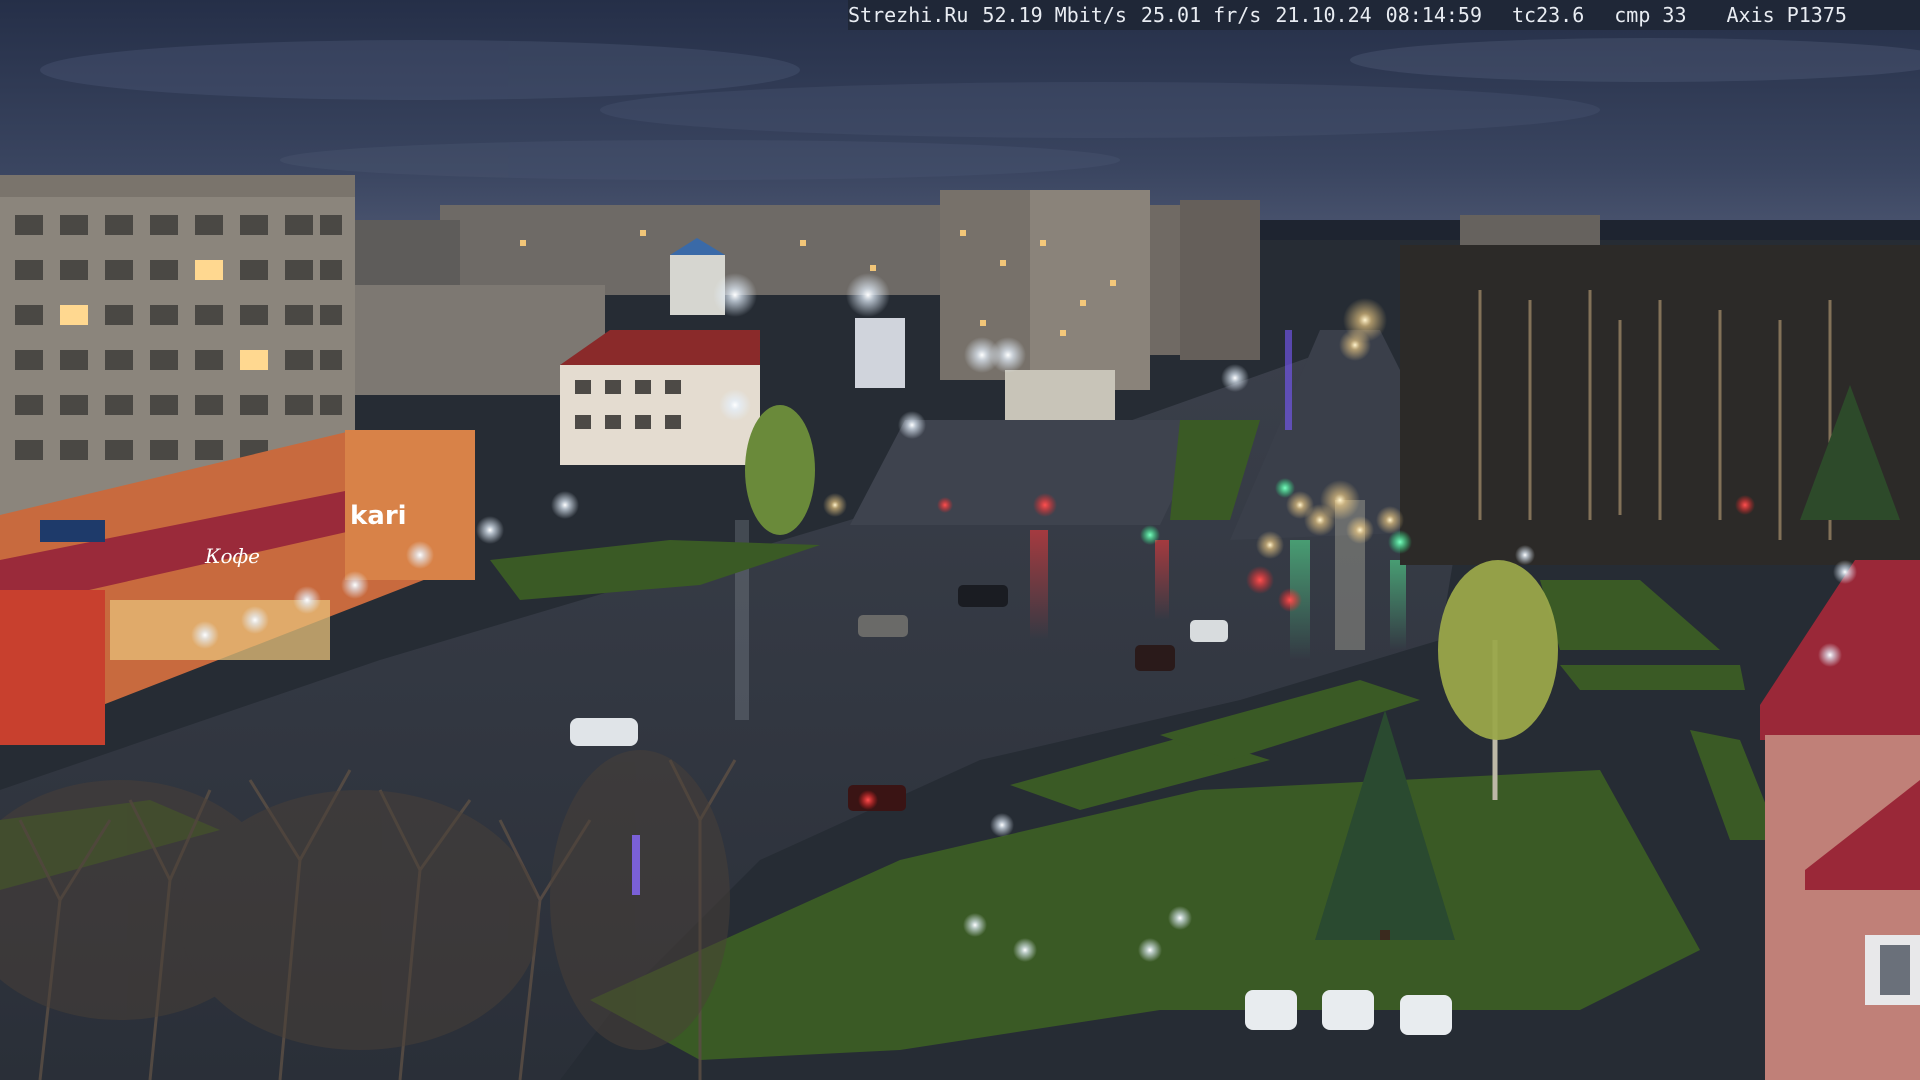  I want to click on right-tree-grove, so click(1660, 405).